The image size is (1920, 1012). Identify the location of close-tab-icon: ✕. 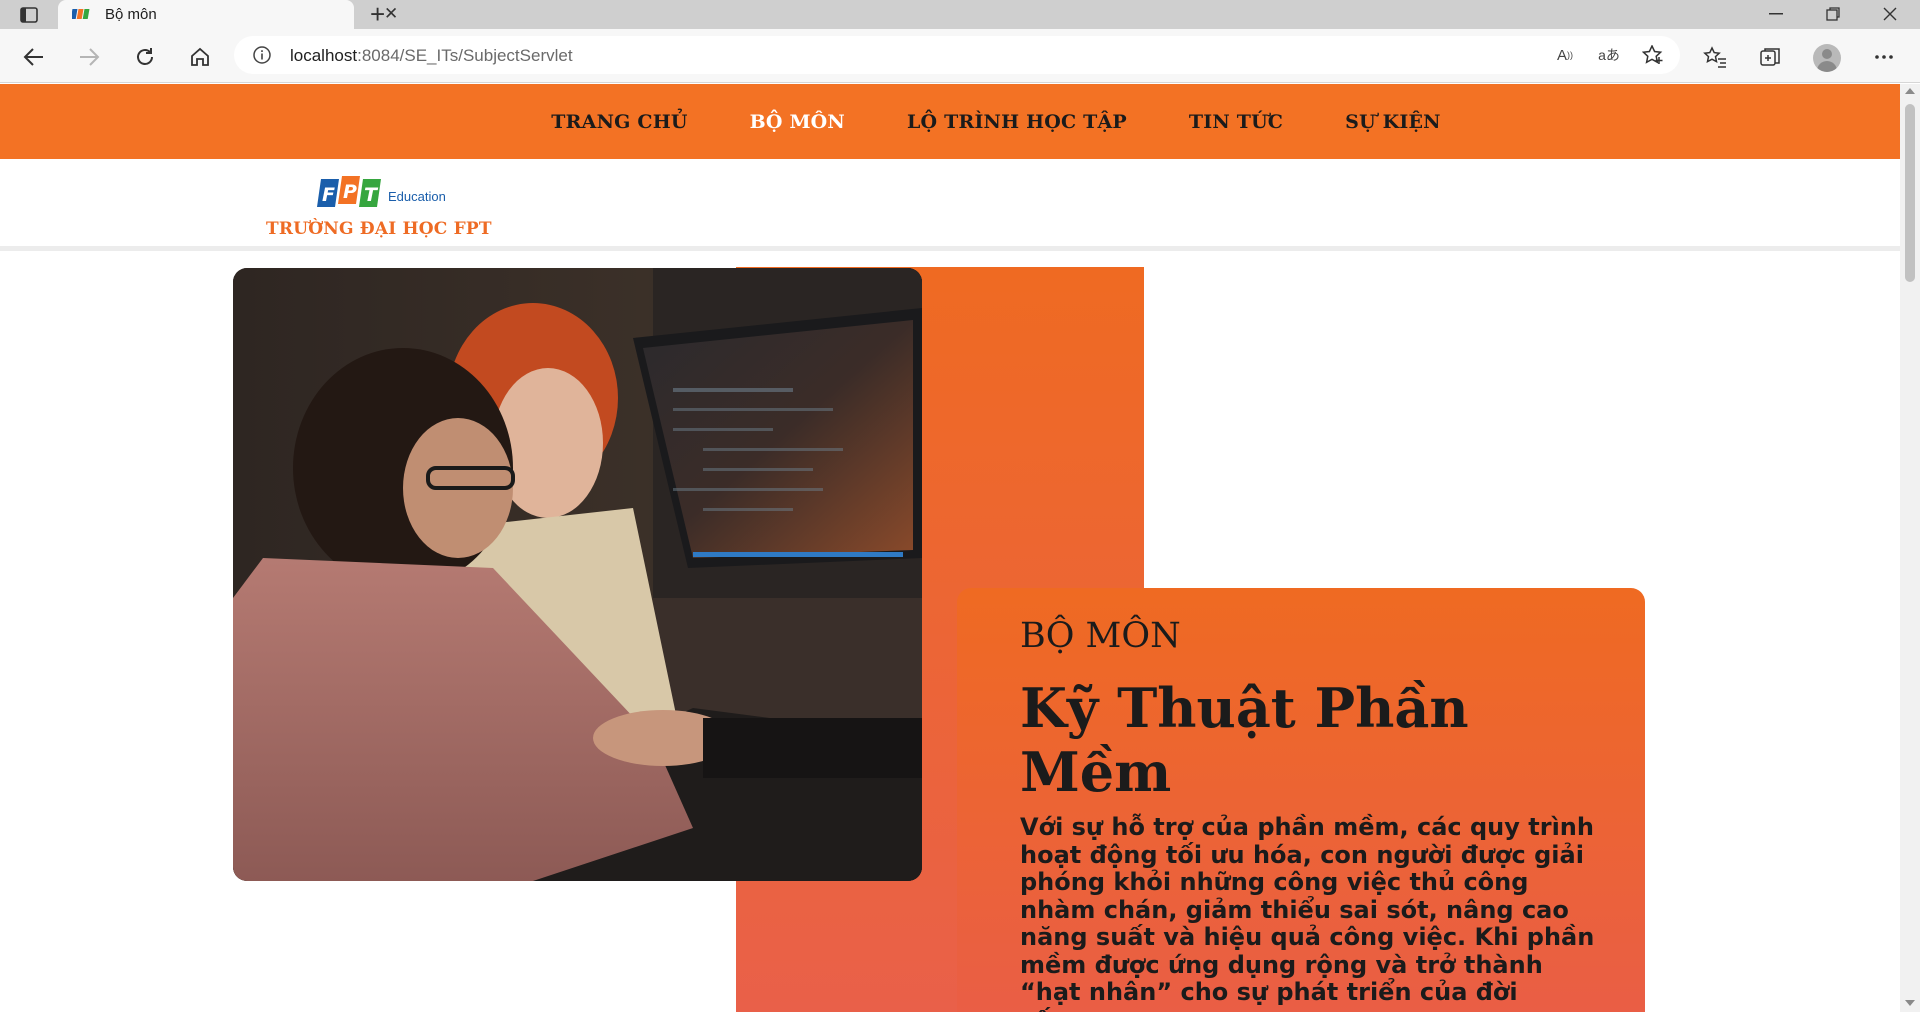
(391, 14).